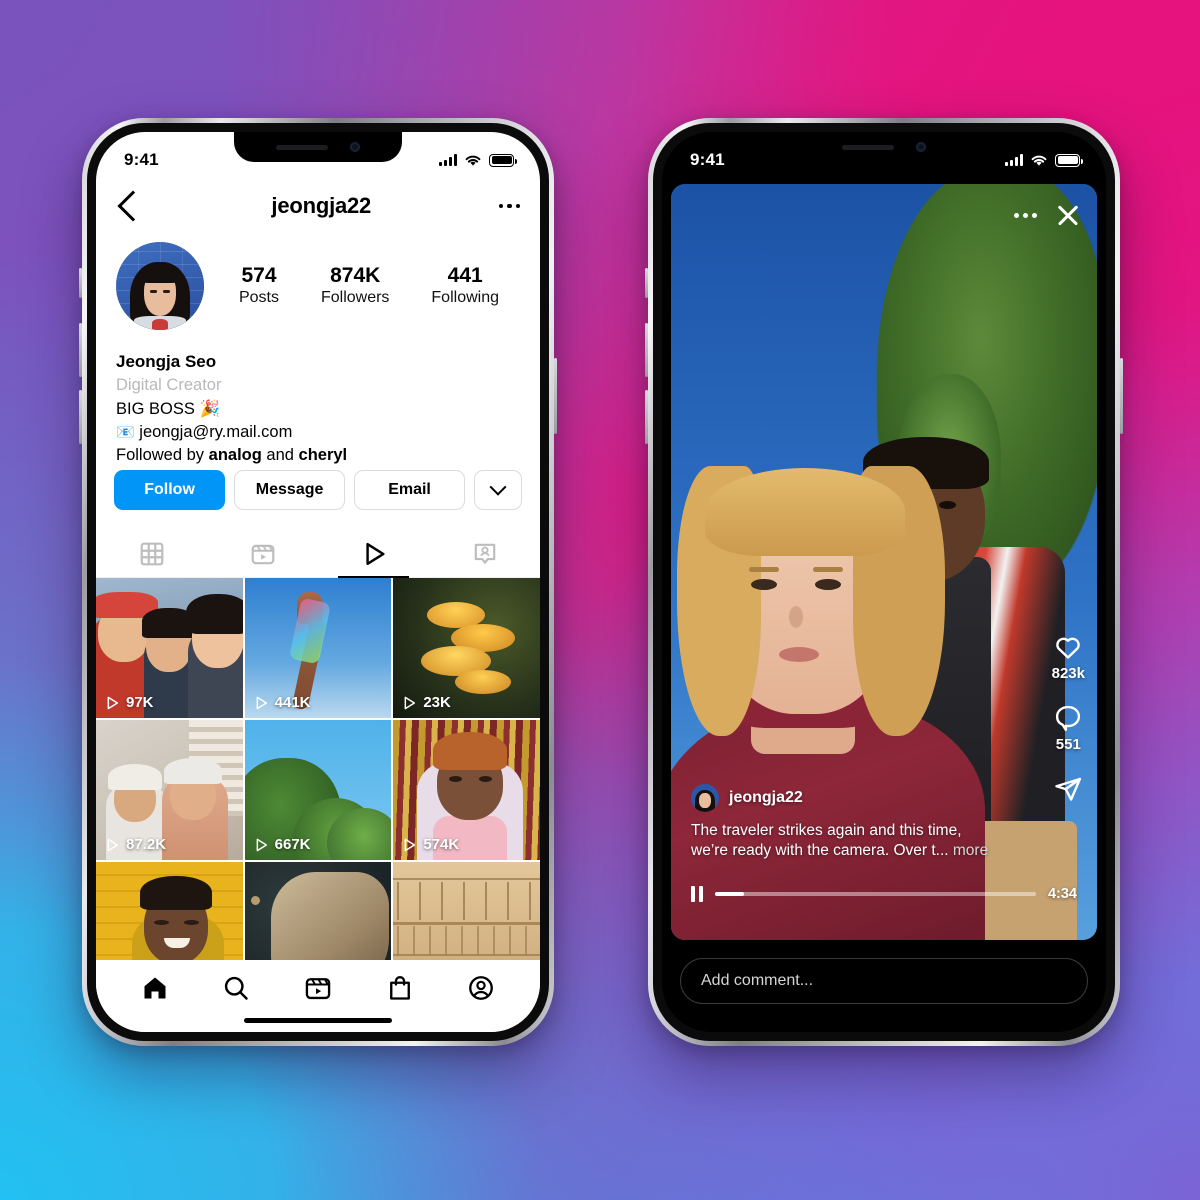 This screenshot has height=1200, width=1200. What do you see at coordinates (318, 1020) in the screenshot?
I see `home-indicator` at bounding box center [318, 1020].